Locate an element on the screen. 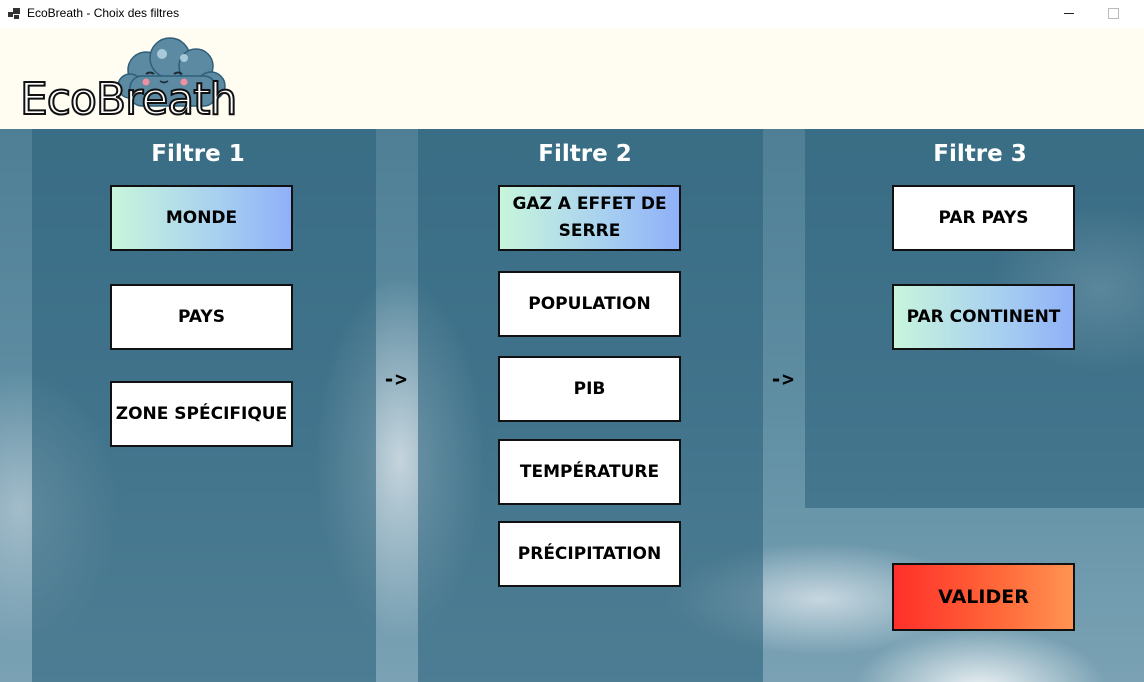 This screenshot has width=1144, height=682. filter3-par-continent-button: PAR CONTINENT is located at coordinates (983, 317).